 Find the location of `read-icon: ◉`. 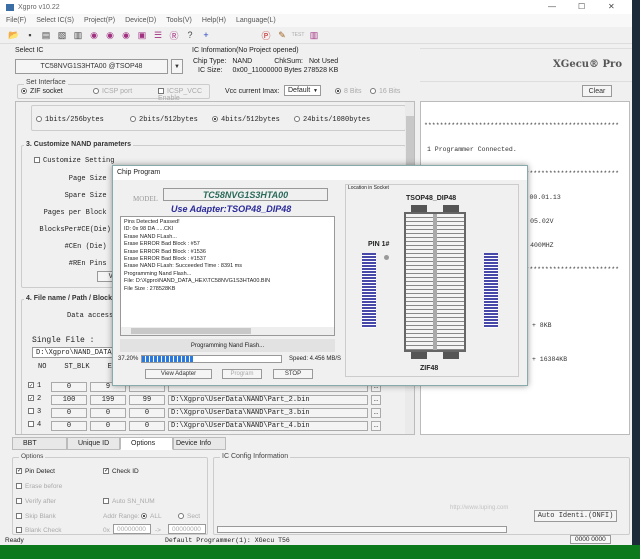

read-icon: ◉ is located at coordinates (94, 35).